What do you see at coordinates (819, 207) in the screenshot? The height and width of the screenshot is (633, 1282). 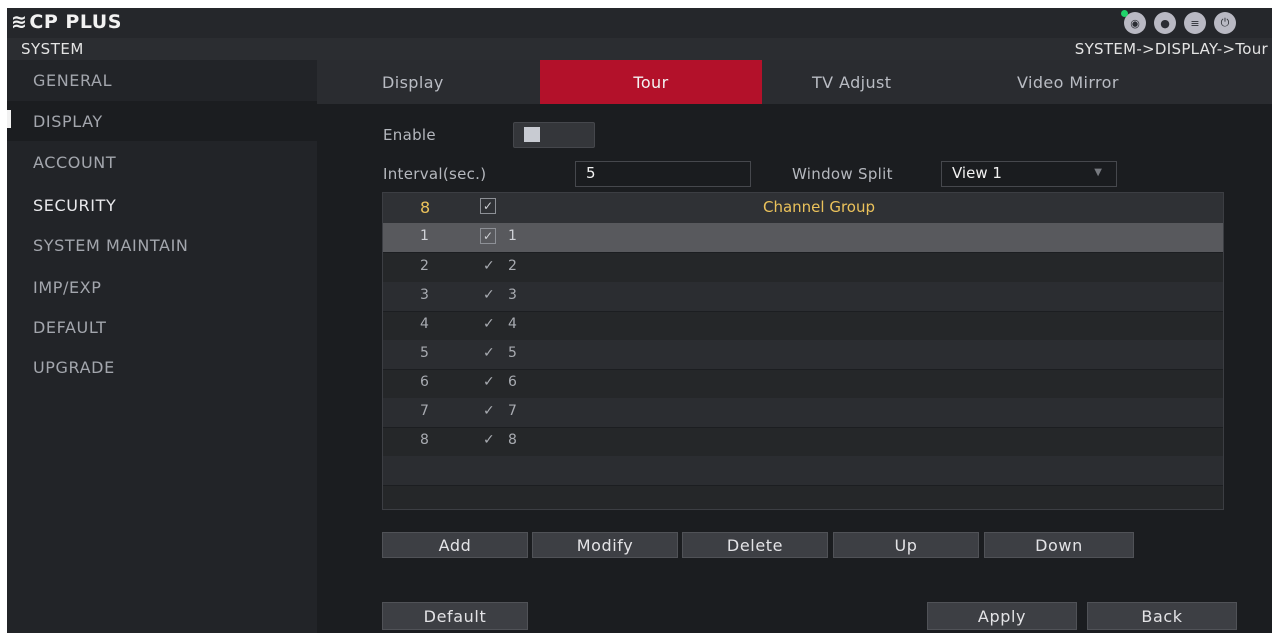 I see `column-title: Channel Group` at bounding box center [819, 207].